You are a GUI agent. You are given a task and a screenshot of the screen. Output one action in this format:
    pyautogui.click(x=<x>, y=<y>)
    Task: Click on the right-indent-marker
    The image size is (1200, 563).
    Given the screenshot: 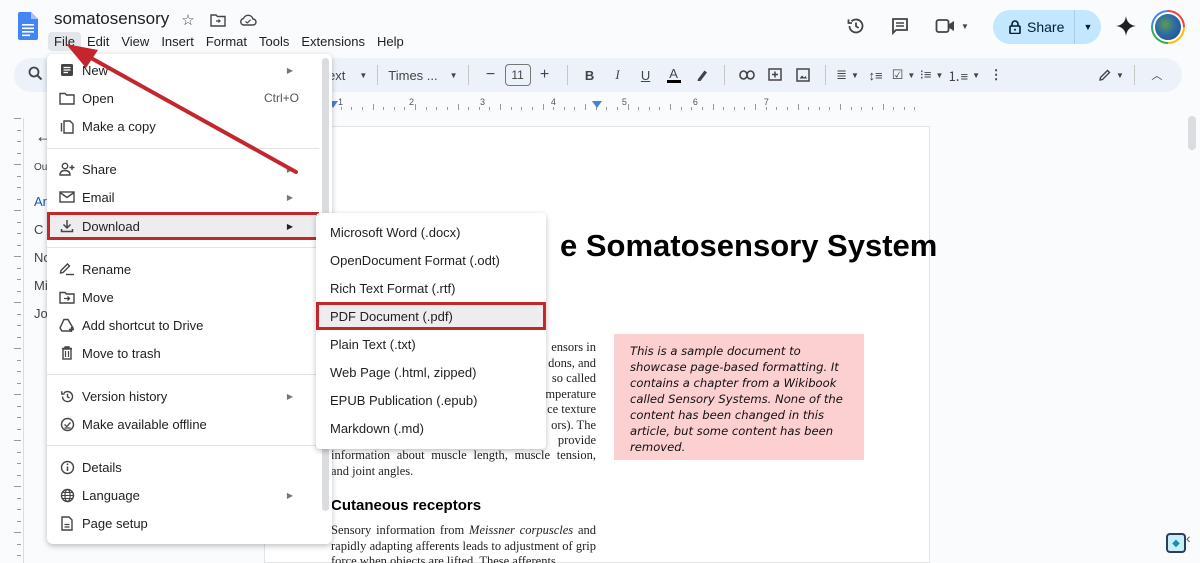 What is the action you would take?
    pyautogui.click(x=597, y=104)
    